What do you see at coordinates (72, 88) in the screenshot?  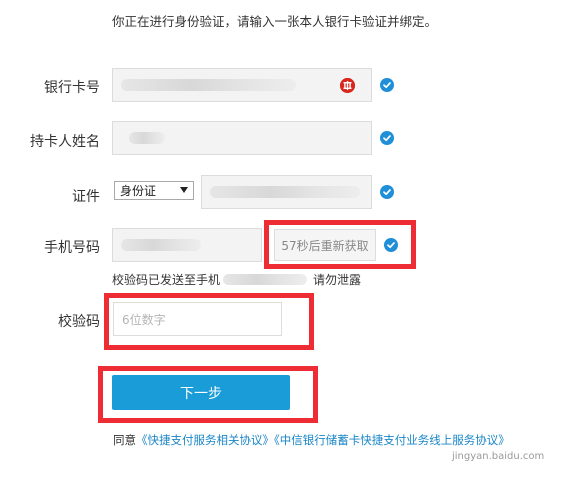 I see `bank-card-label: 银行卡号` at bounding box center [72, 88].